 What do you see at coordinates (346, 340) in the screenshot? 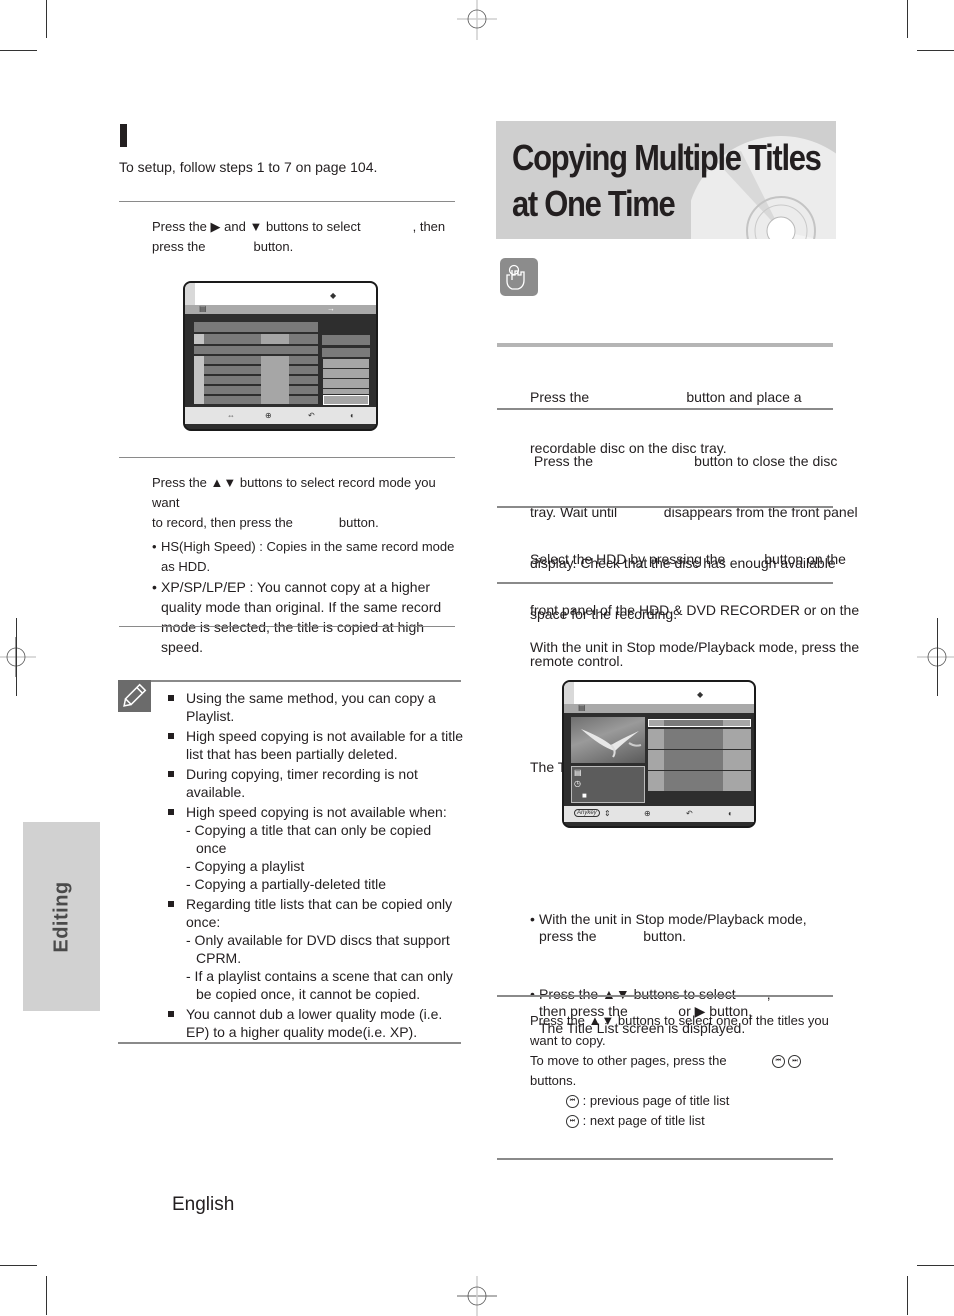
I see `mode-header` at bounding box center [346, 340].